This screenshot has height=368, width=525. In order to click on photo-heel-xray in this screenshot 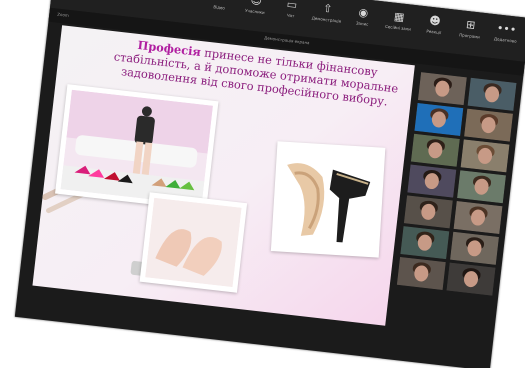, I will do `click(328, 199)`.